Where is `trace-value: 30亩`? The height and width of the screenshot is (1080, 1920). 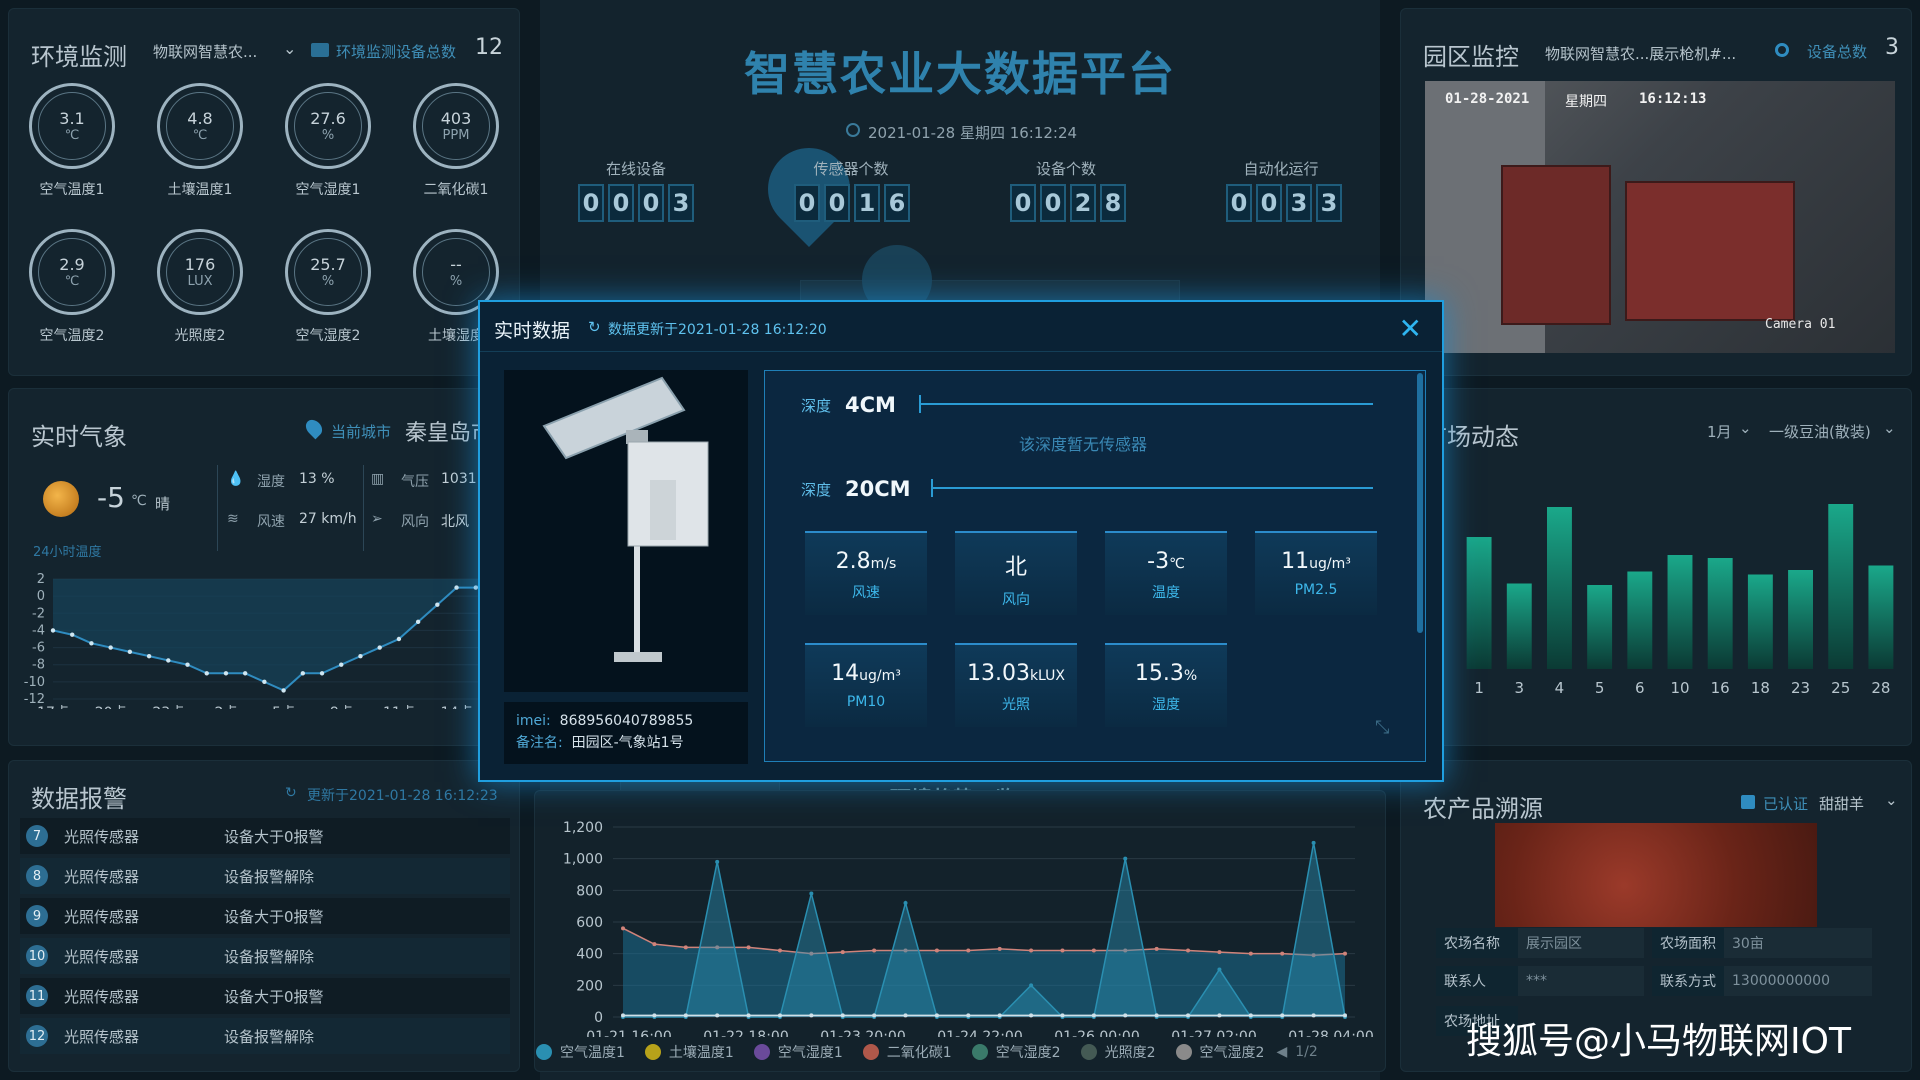
trace-value: 30亩 is located at coordinates (1798, 943).